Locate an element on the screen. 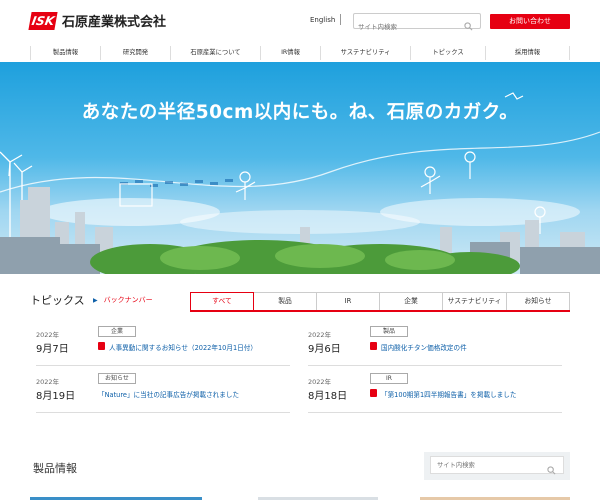  triangle-right-icon: ▶ is located at coordinates (95, 300).